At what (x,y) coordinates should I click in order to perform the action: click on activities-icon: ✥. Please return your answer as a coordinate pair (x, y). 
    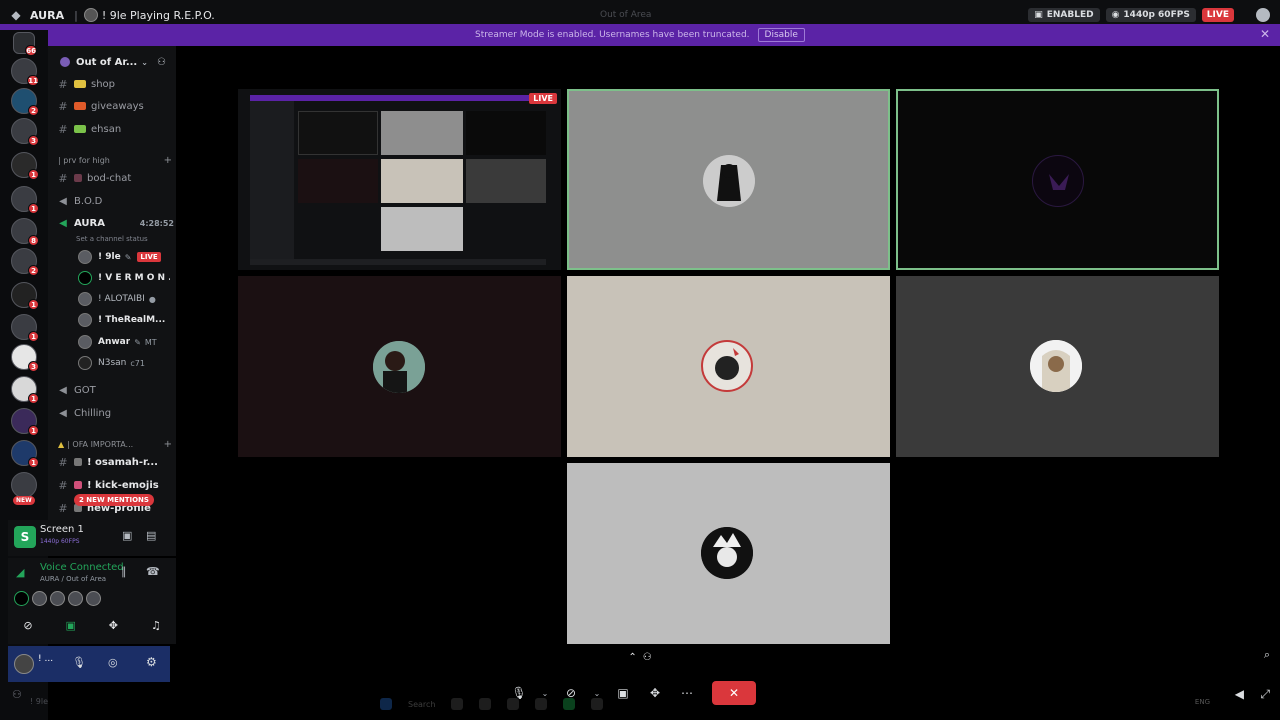
    Looking at the image, I should click on (113, 626).